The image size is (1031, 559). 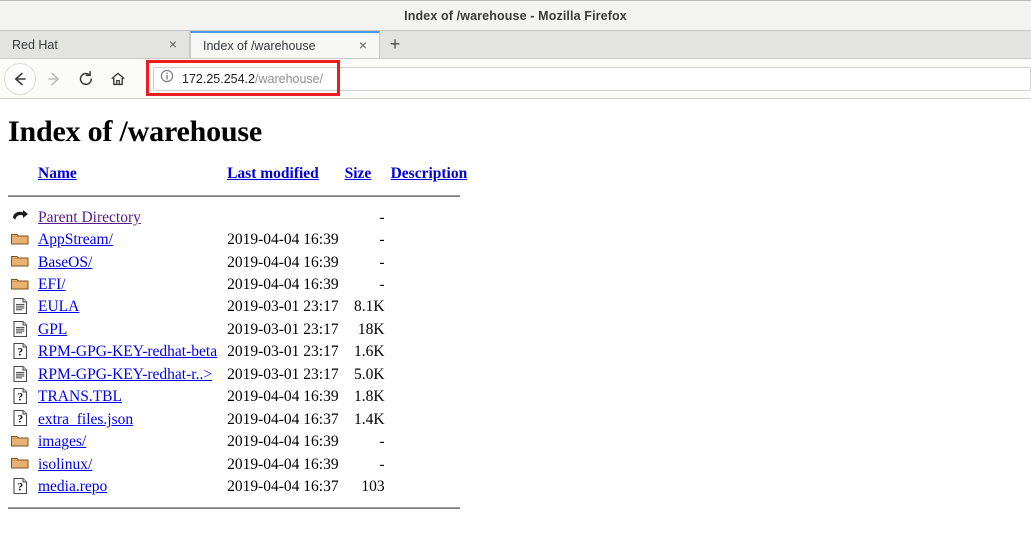 What do you see at coordinates (289, 78) in the screenshot?
I see `url-path: /warehouse/` at bounding box center [289, 78].